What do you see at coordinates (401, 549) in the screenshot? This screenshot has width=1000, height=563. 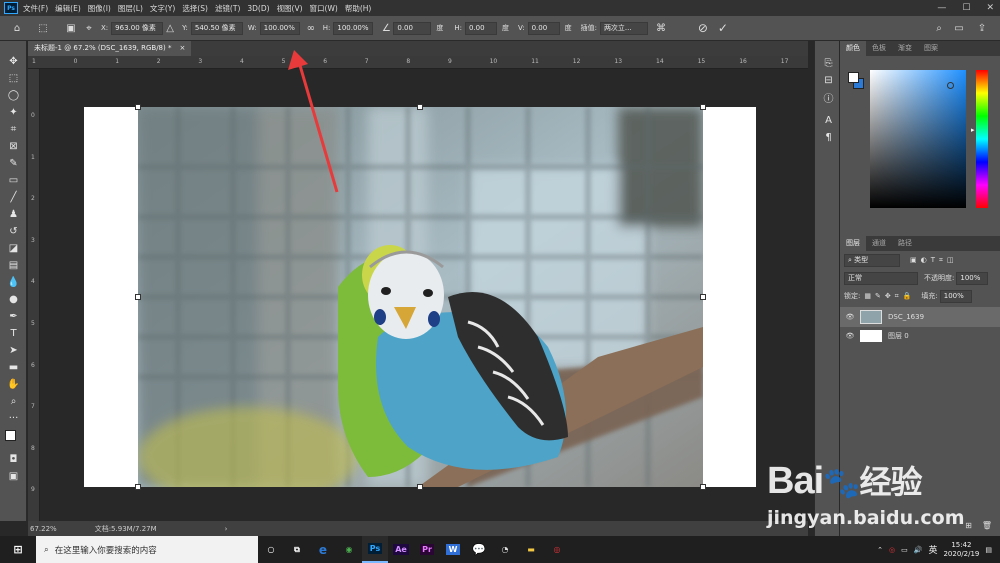 I see `aftereffects-taskbar-icon: Ae` at bounding box center [401, 549].